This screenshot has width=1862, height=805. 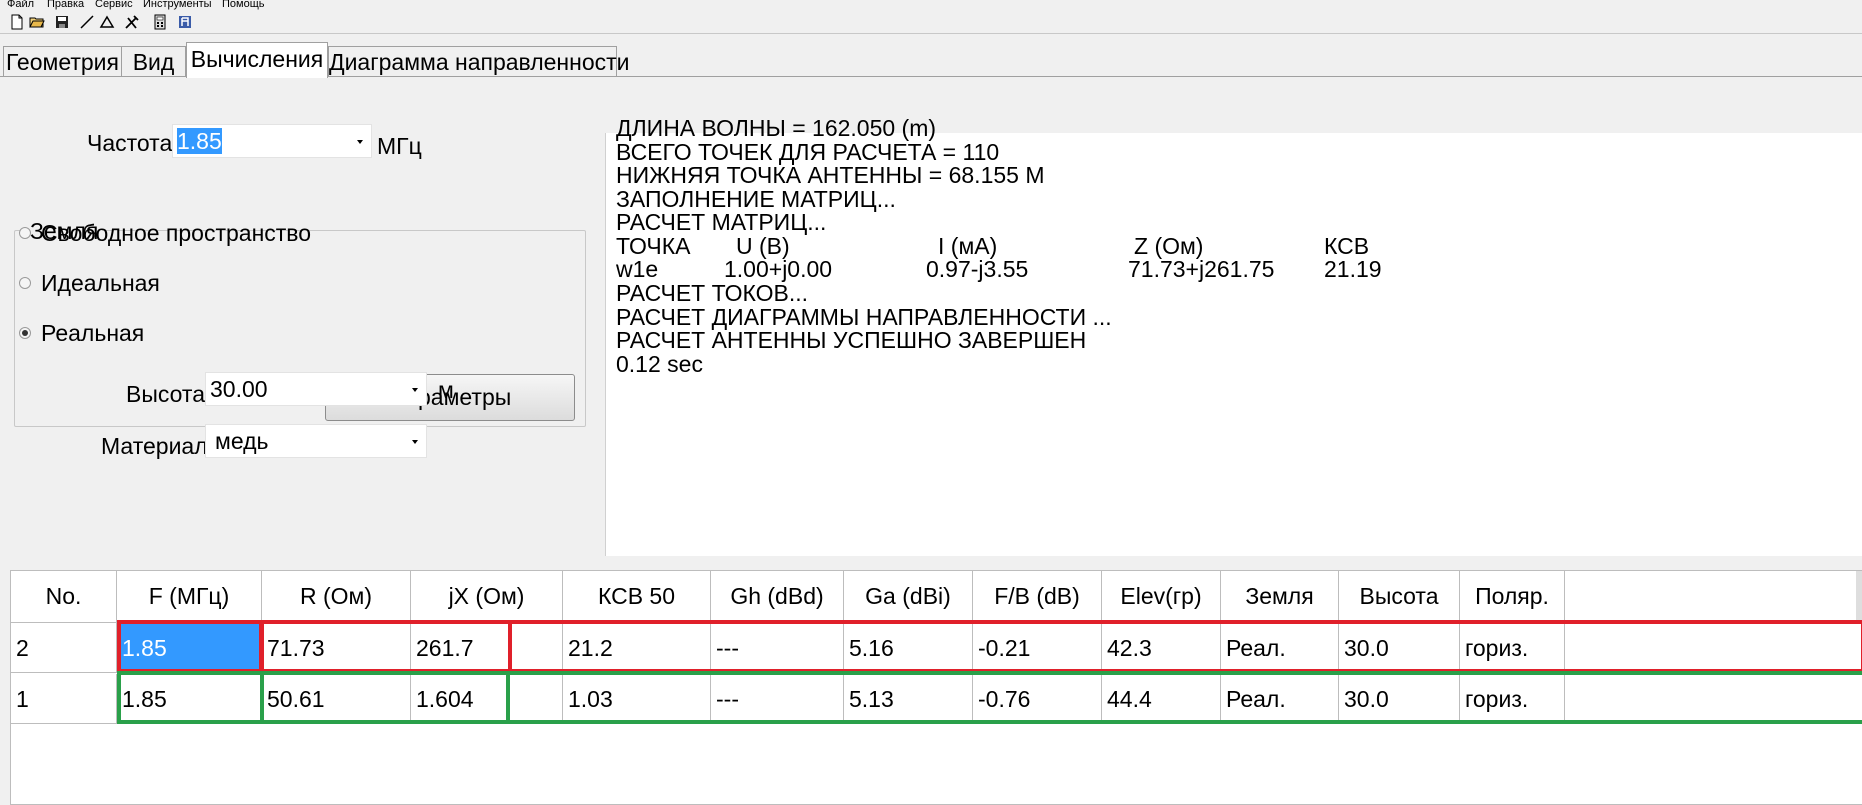 I want to click on table-cell: 1.604, so click(x=487, y=699).